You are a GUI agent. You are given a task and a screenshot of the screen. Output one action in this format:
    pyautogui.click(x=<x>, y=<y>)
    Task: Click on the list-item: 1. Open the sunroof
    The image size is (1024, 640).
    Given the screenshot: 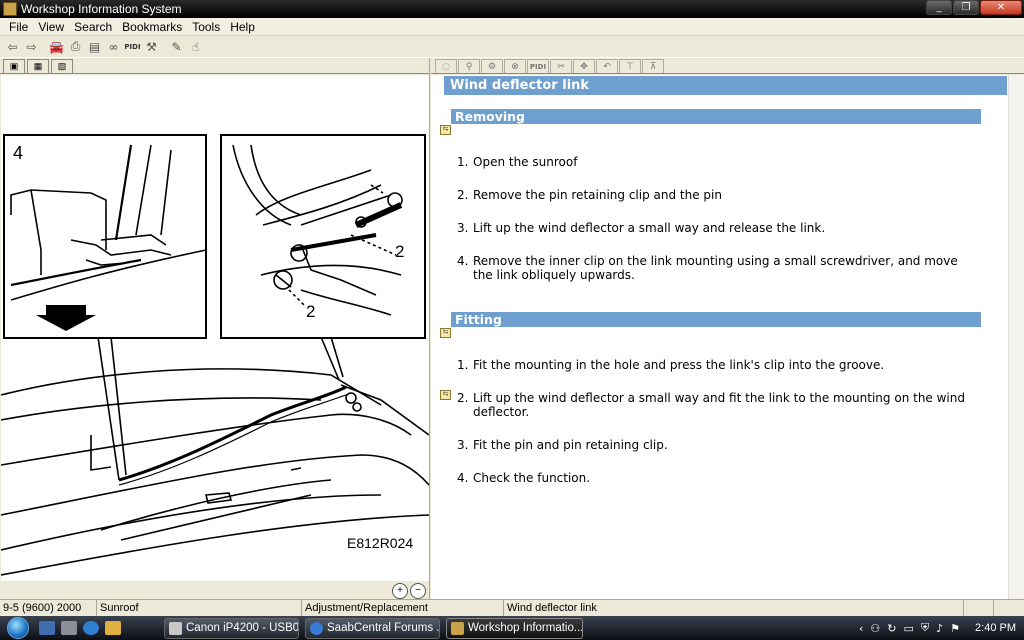 What is the action you would take?
    pyautogui.click(x=517, y=162)
    